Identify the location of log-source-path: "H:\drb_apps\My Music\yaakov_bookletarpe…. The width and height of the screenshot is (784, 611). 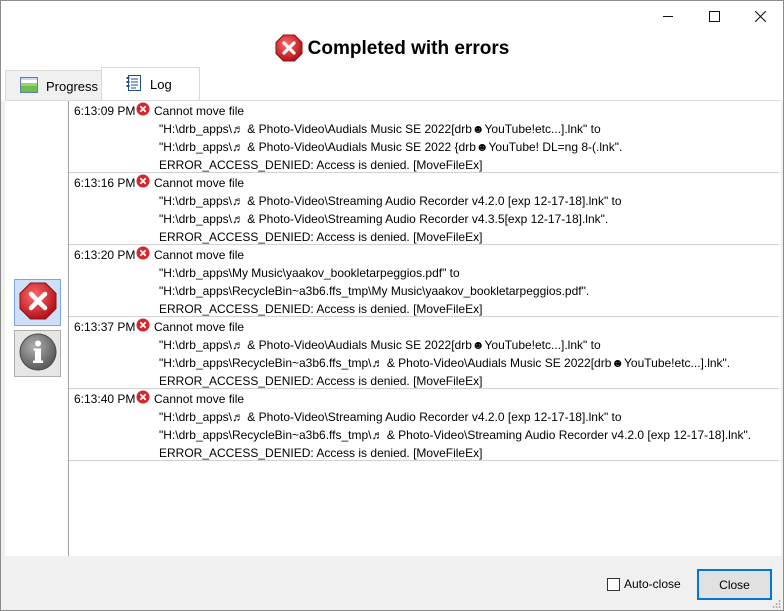
(309, 273).